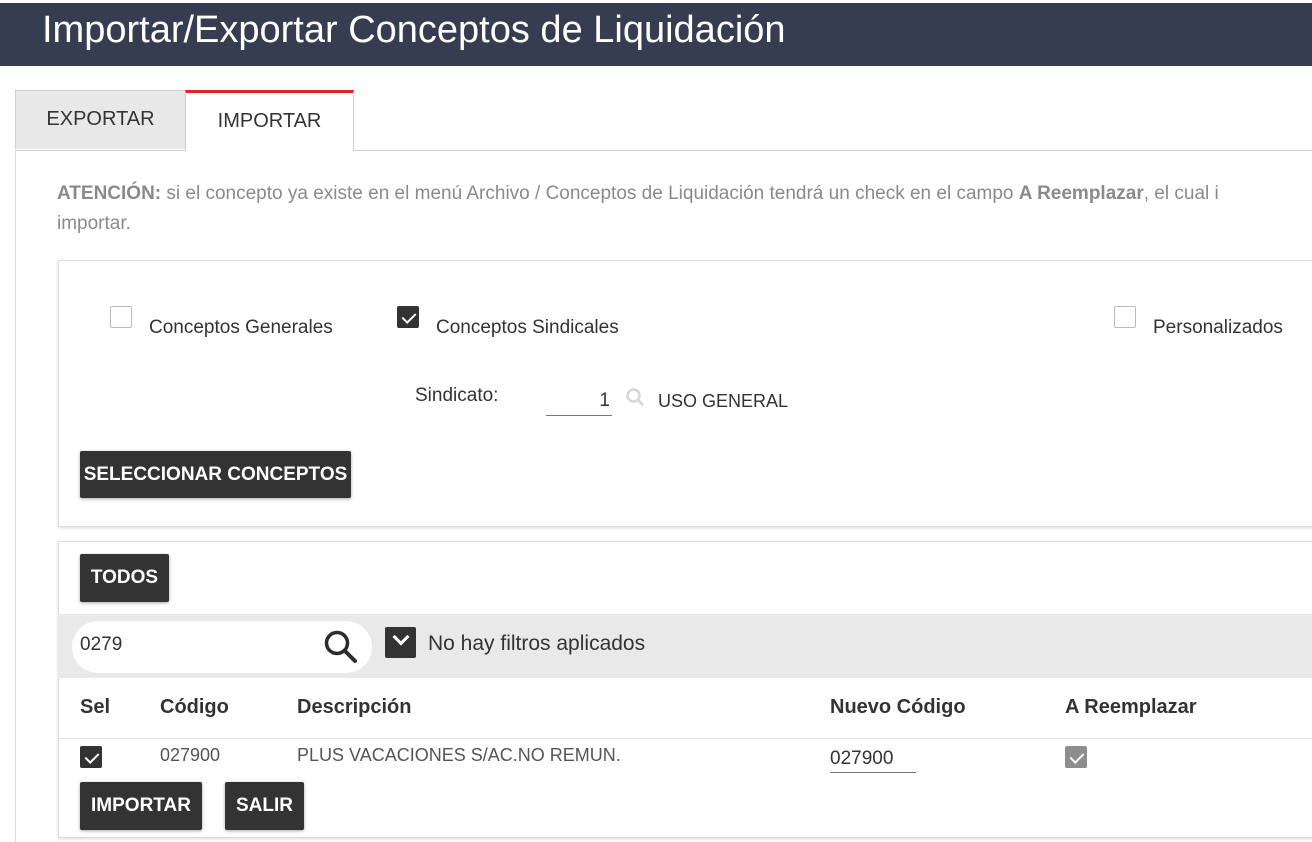  I want to click on todos-button: TODOS, so click(124, 578).